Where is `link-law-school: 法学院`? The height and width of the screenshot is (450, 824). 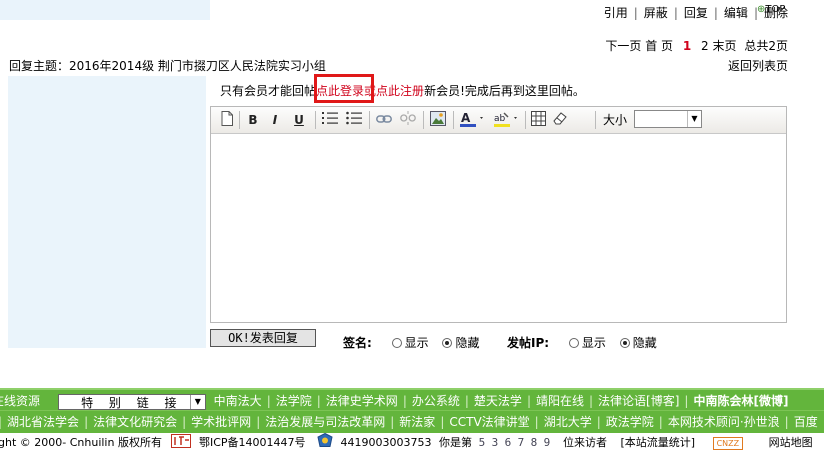 link-law-school: 法学院 is located at coordinates (294, 401).